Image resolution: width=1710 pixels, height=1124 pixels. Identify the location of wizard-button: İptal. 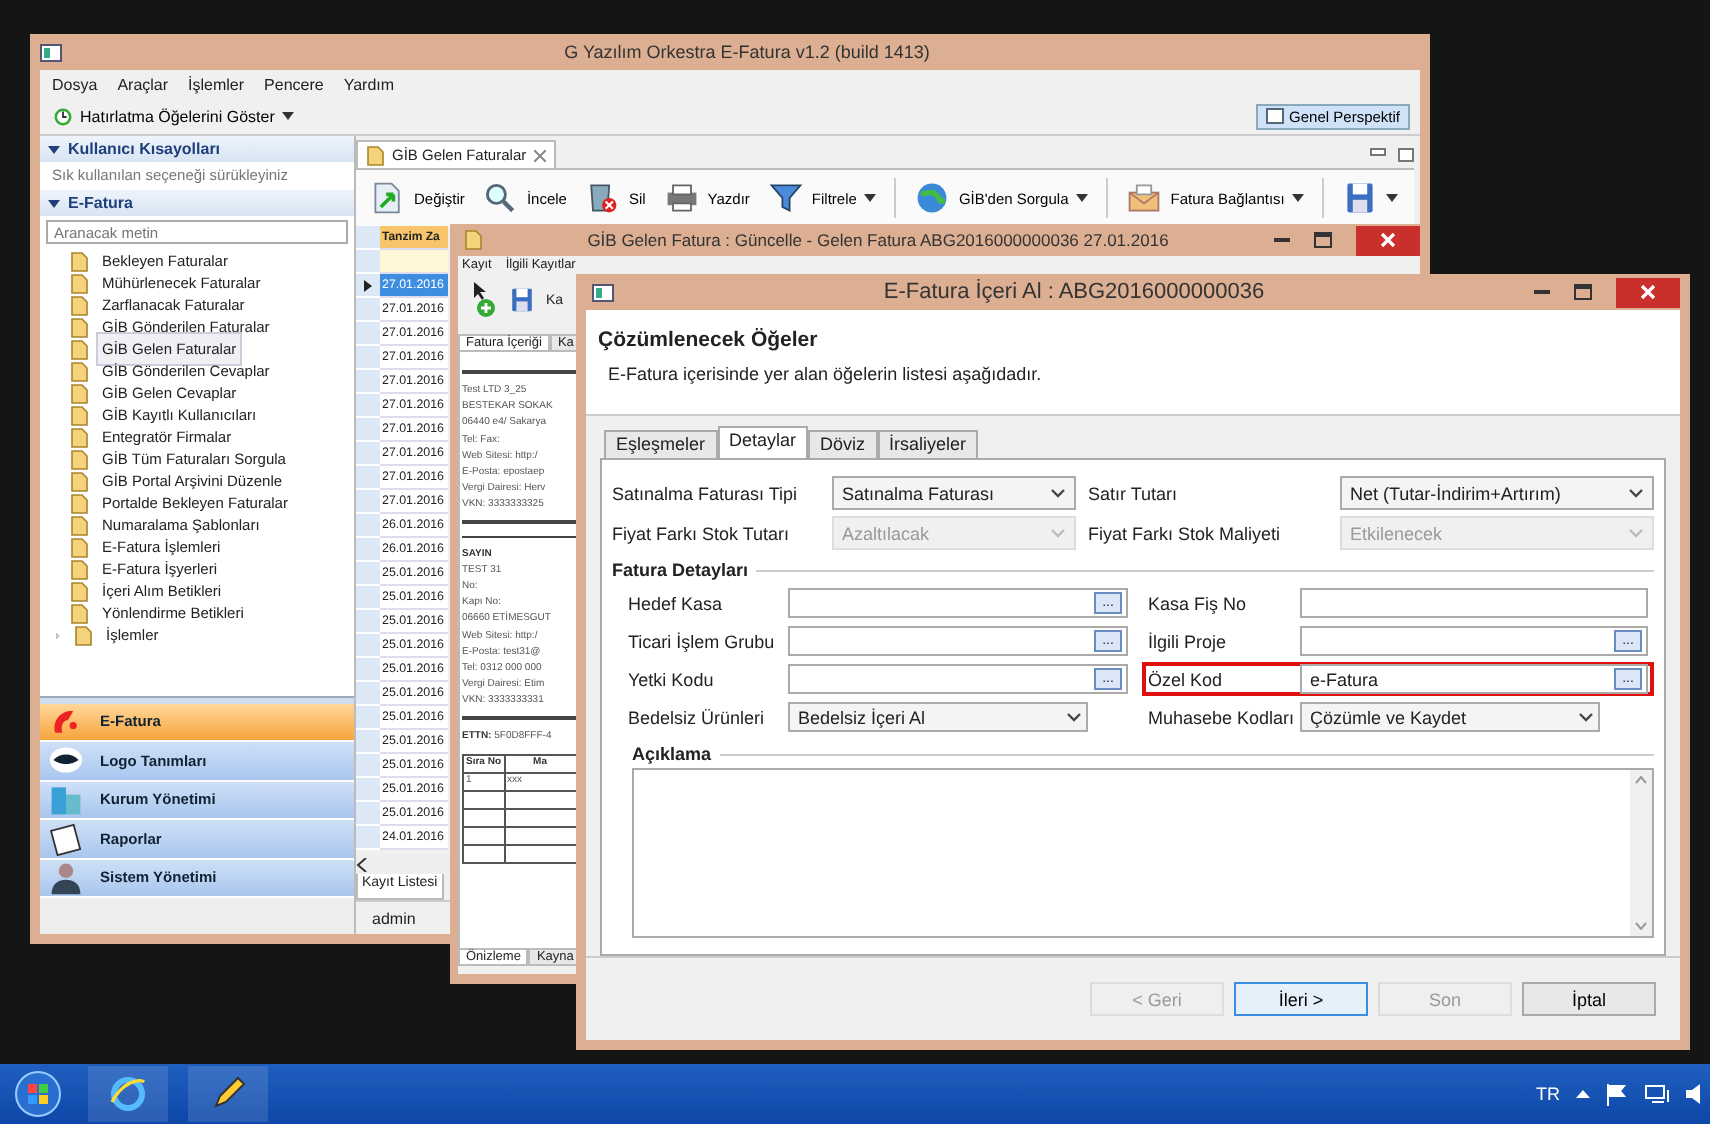
(1589, 999).